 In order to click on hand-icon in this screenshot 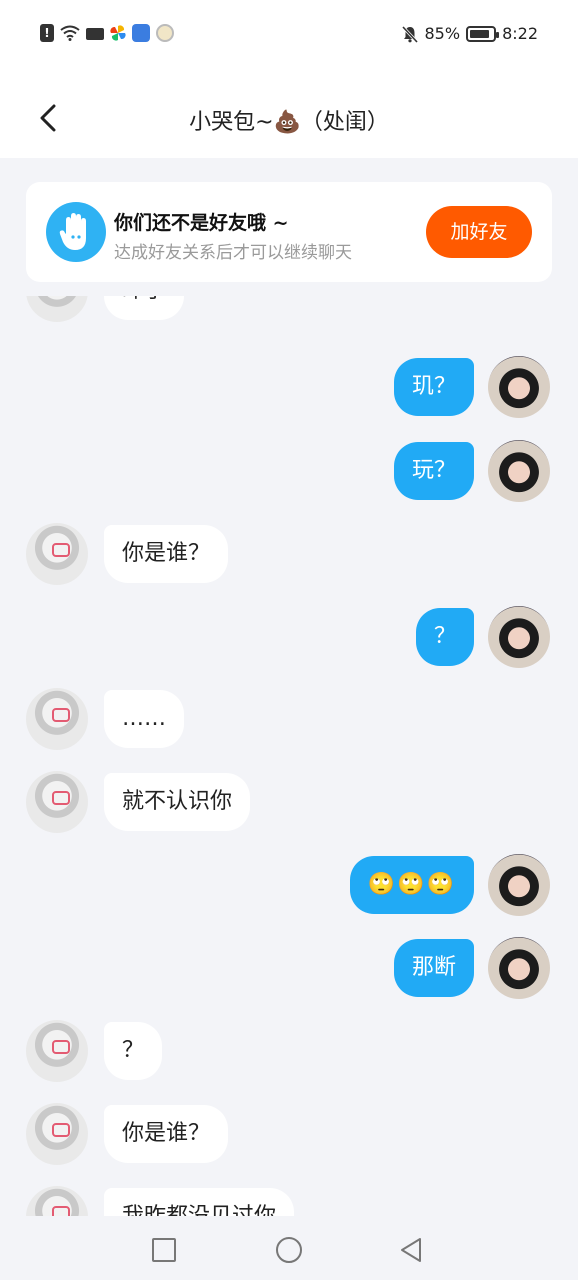, I will do `click(76, 232)`.